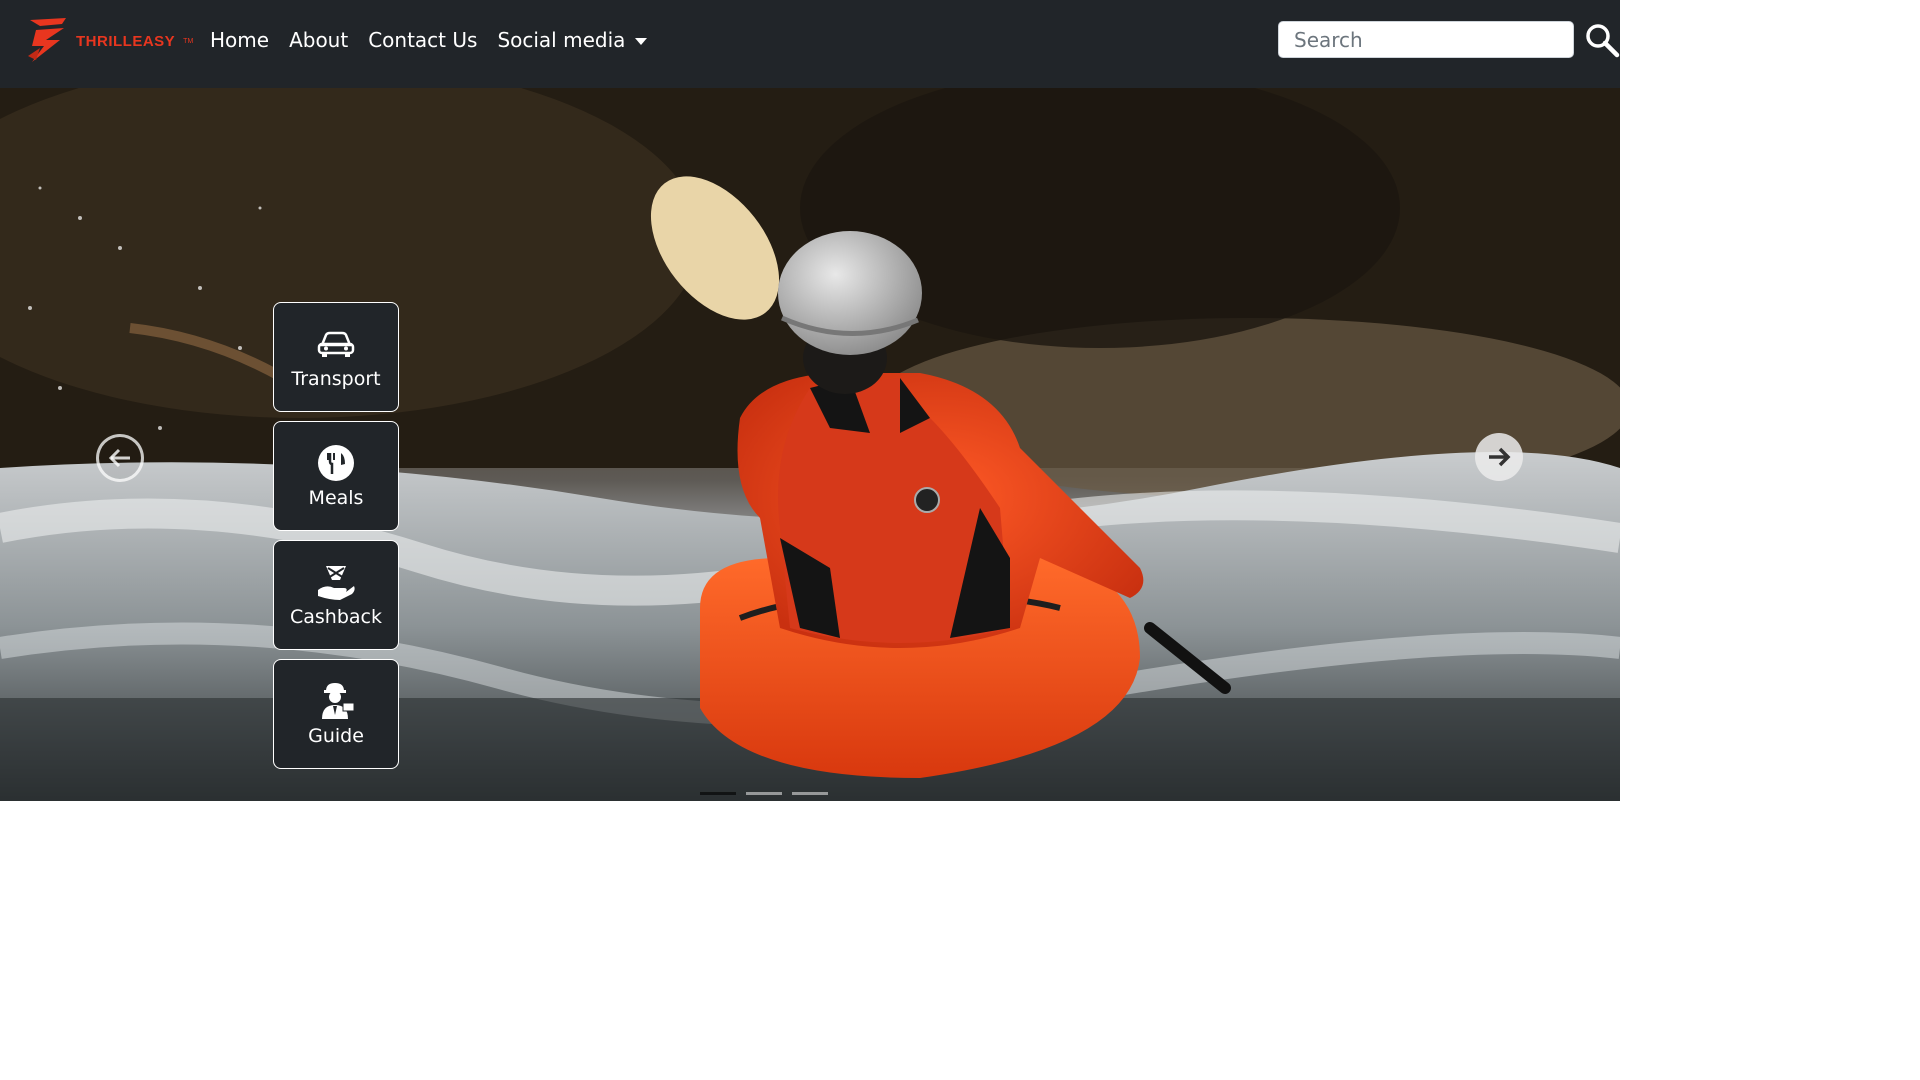 The image size is (1920, 1080). What do you see at coordinates (318, 40) in the screenshot?
I see `nav-about-link: About` at bounding box center [318, 40].